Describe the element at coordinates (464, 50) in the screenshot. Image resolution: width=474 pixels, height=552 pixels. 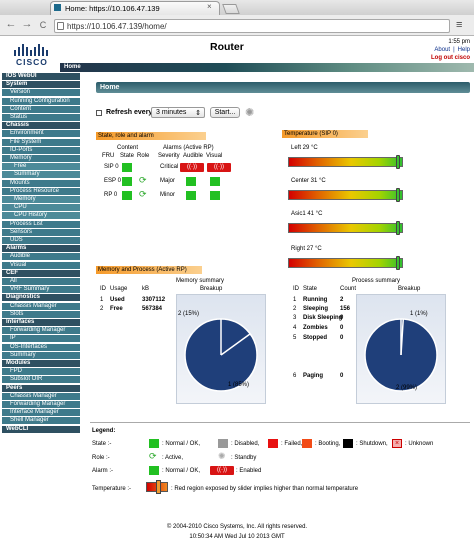
I see `help-link: Help` at that location.